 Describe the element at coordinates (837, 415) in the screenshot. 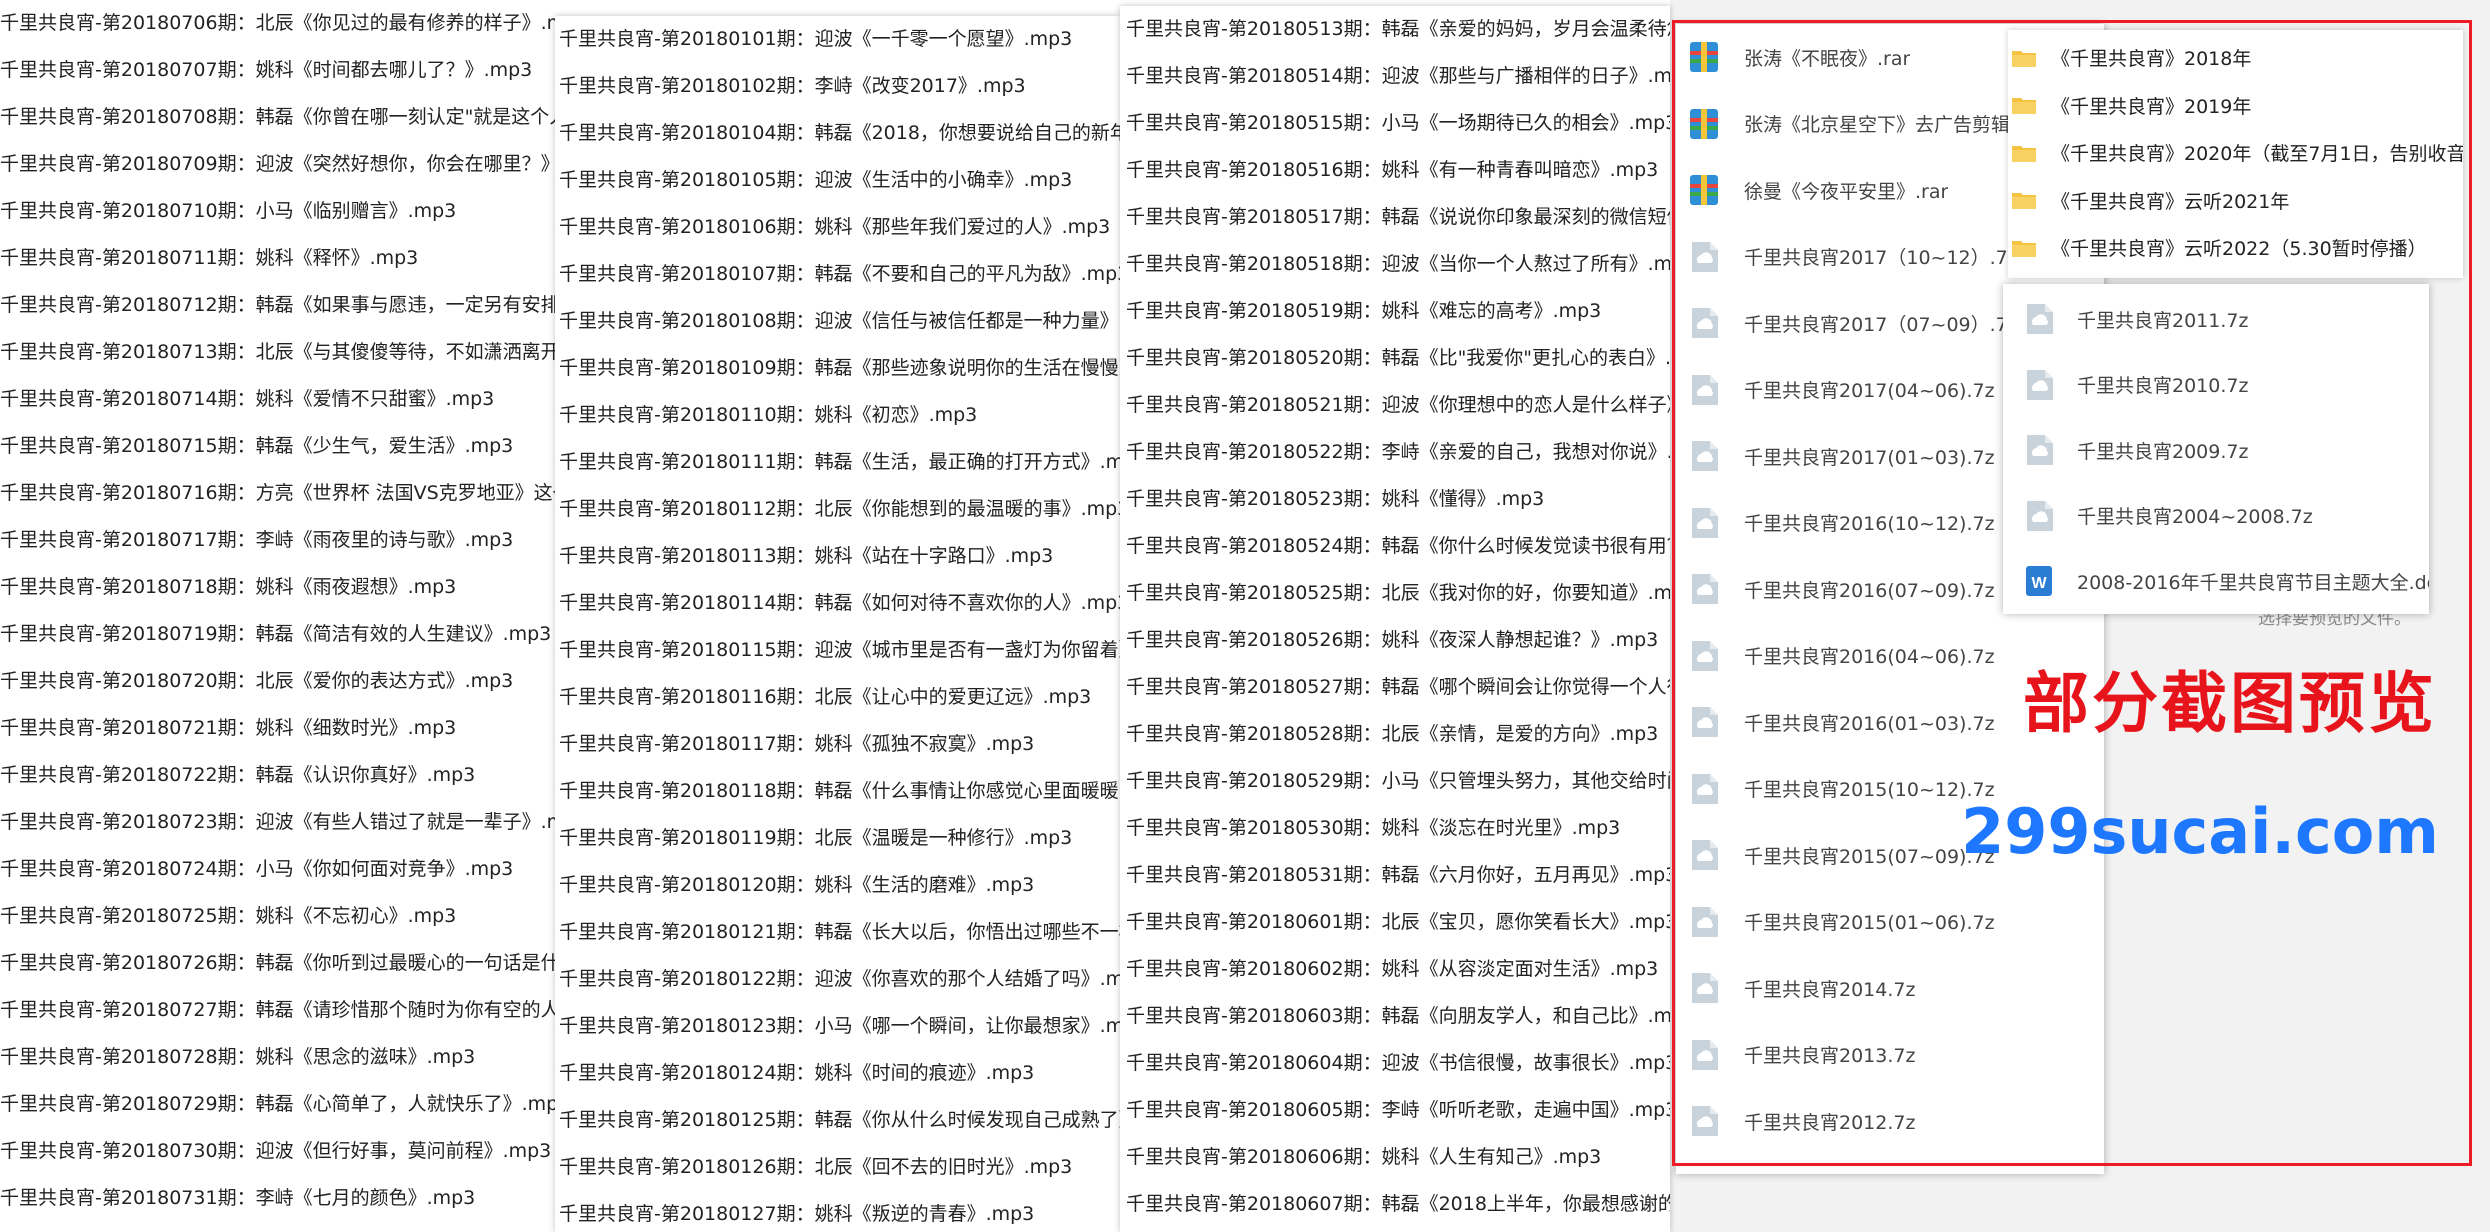

I see `jan-file-row: 千里共良宵-第20180110期：姚科《初恋》.mp3` at that location.